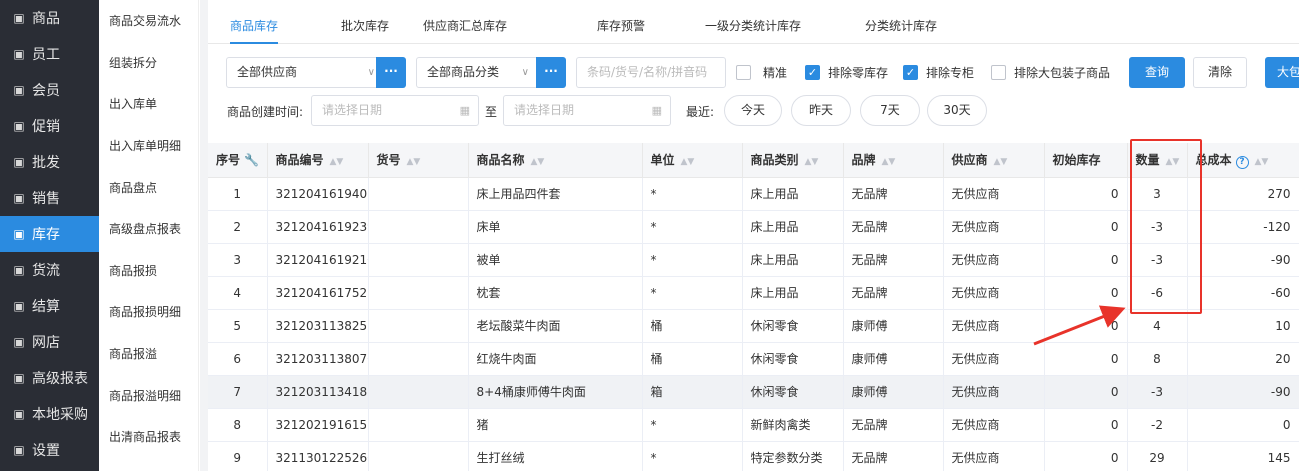 The width and height of the screenshot is (1299, 471). Describe the element at coordinates (1157, 456) in the screenshot. I see `table-cell: 29` at that location.